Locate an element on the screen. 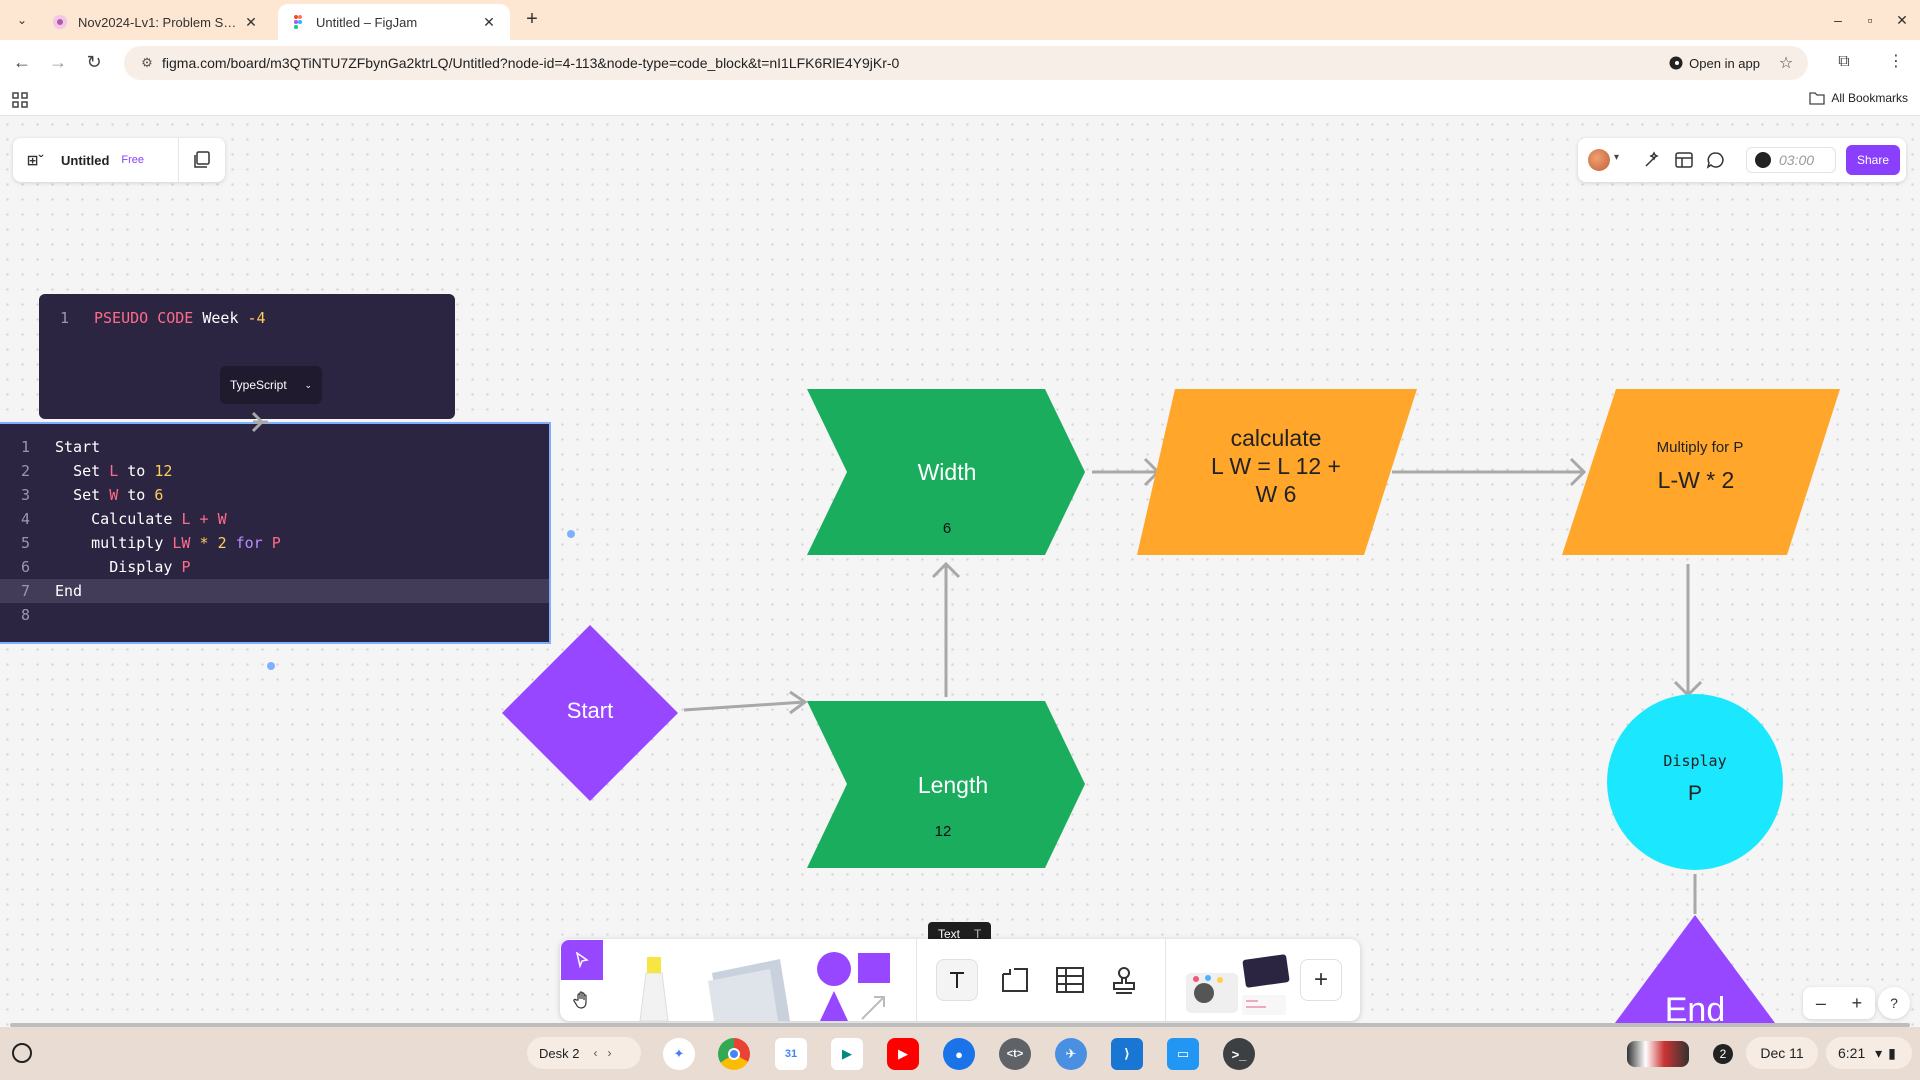 This screenshot has width=1920, height=1080. wifi-icon: ▾ is located at coordinates (1879, 1053).